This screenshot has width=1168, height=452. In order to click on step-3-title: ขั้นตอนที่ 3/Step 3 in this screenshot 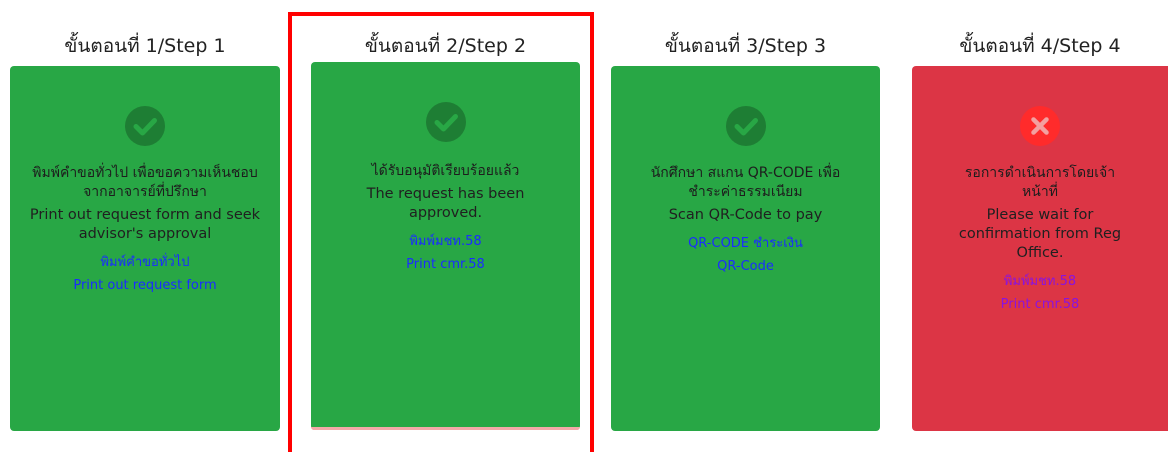, I will do `click(745, 46)`.